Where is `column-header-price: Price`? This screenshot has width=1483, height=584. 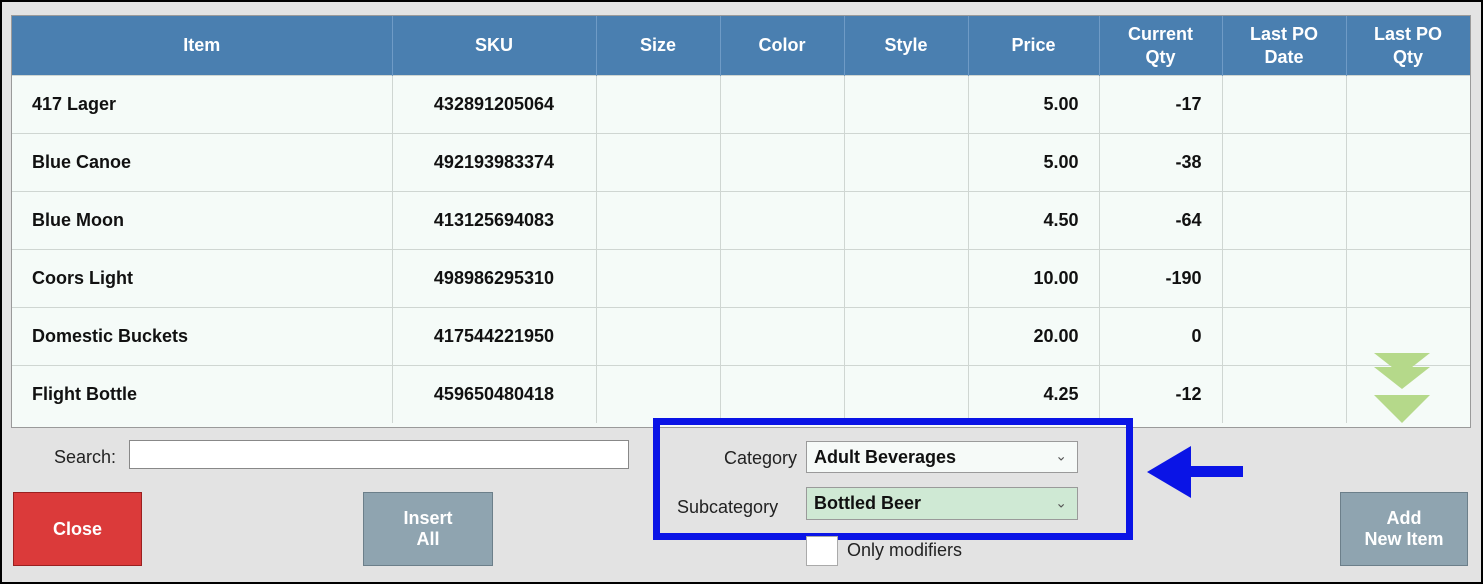 column-header-price: Price is located at coordinates (1034, 46).